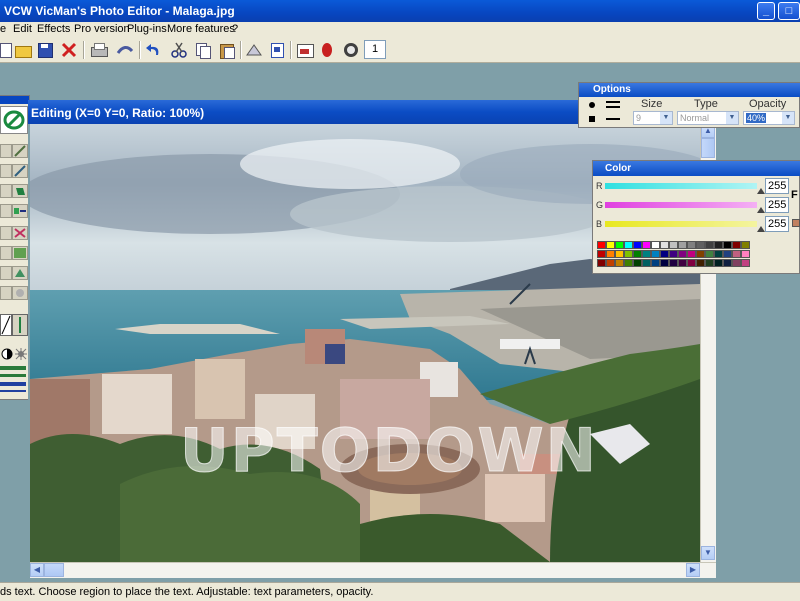 The height and width of the screenshot is (601, 800). What do you see at coordinates (6, 293) in the screenshot?
I see `eraser-tool-icon` at bounding box center [6, 293].